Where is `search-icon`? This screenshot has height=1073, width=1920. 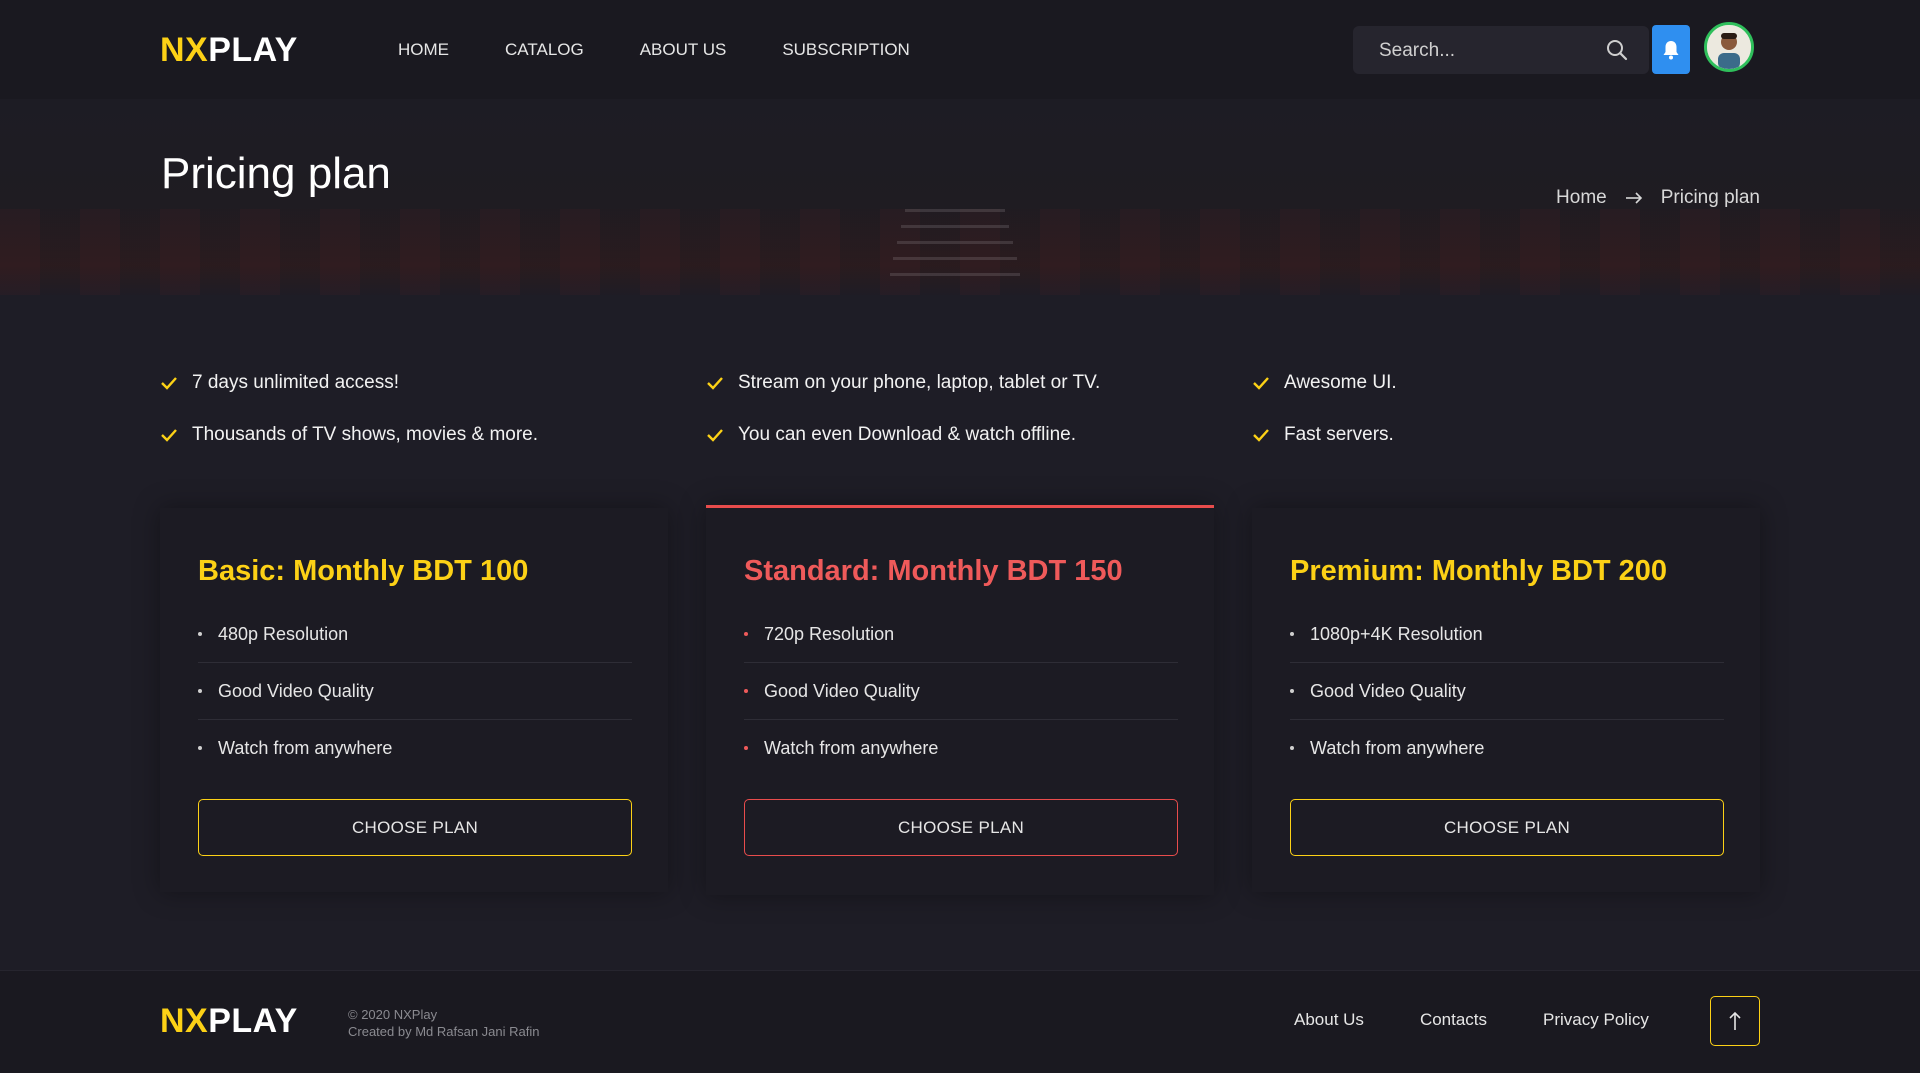
search-icon is located at coordinates (1617, 50).